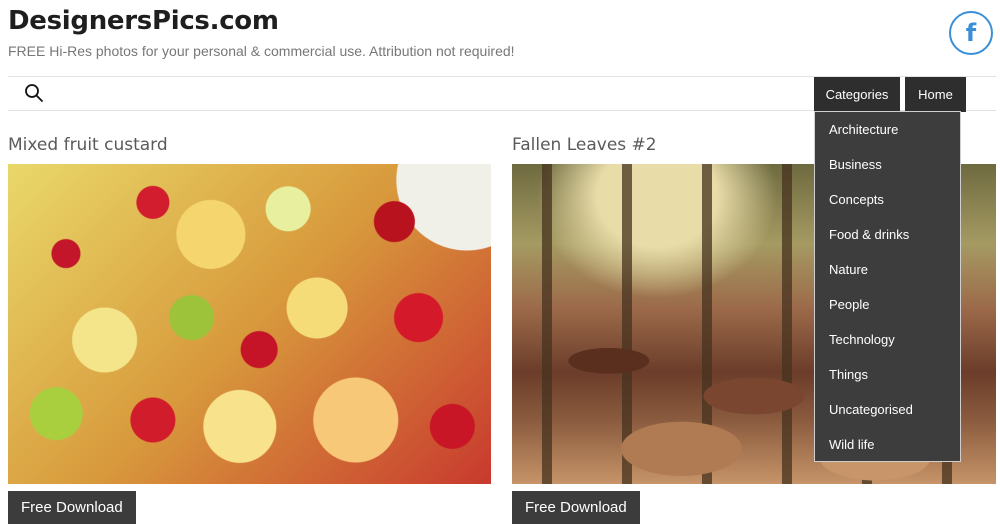 The width and height of the screenshot is (1000, 524). I want to click on nav-home: Home, so click(935, 94).